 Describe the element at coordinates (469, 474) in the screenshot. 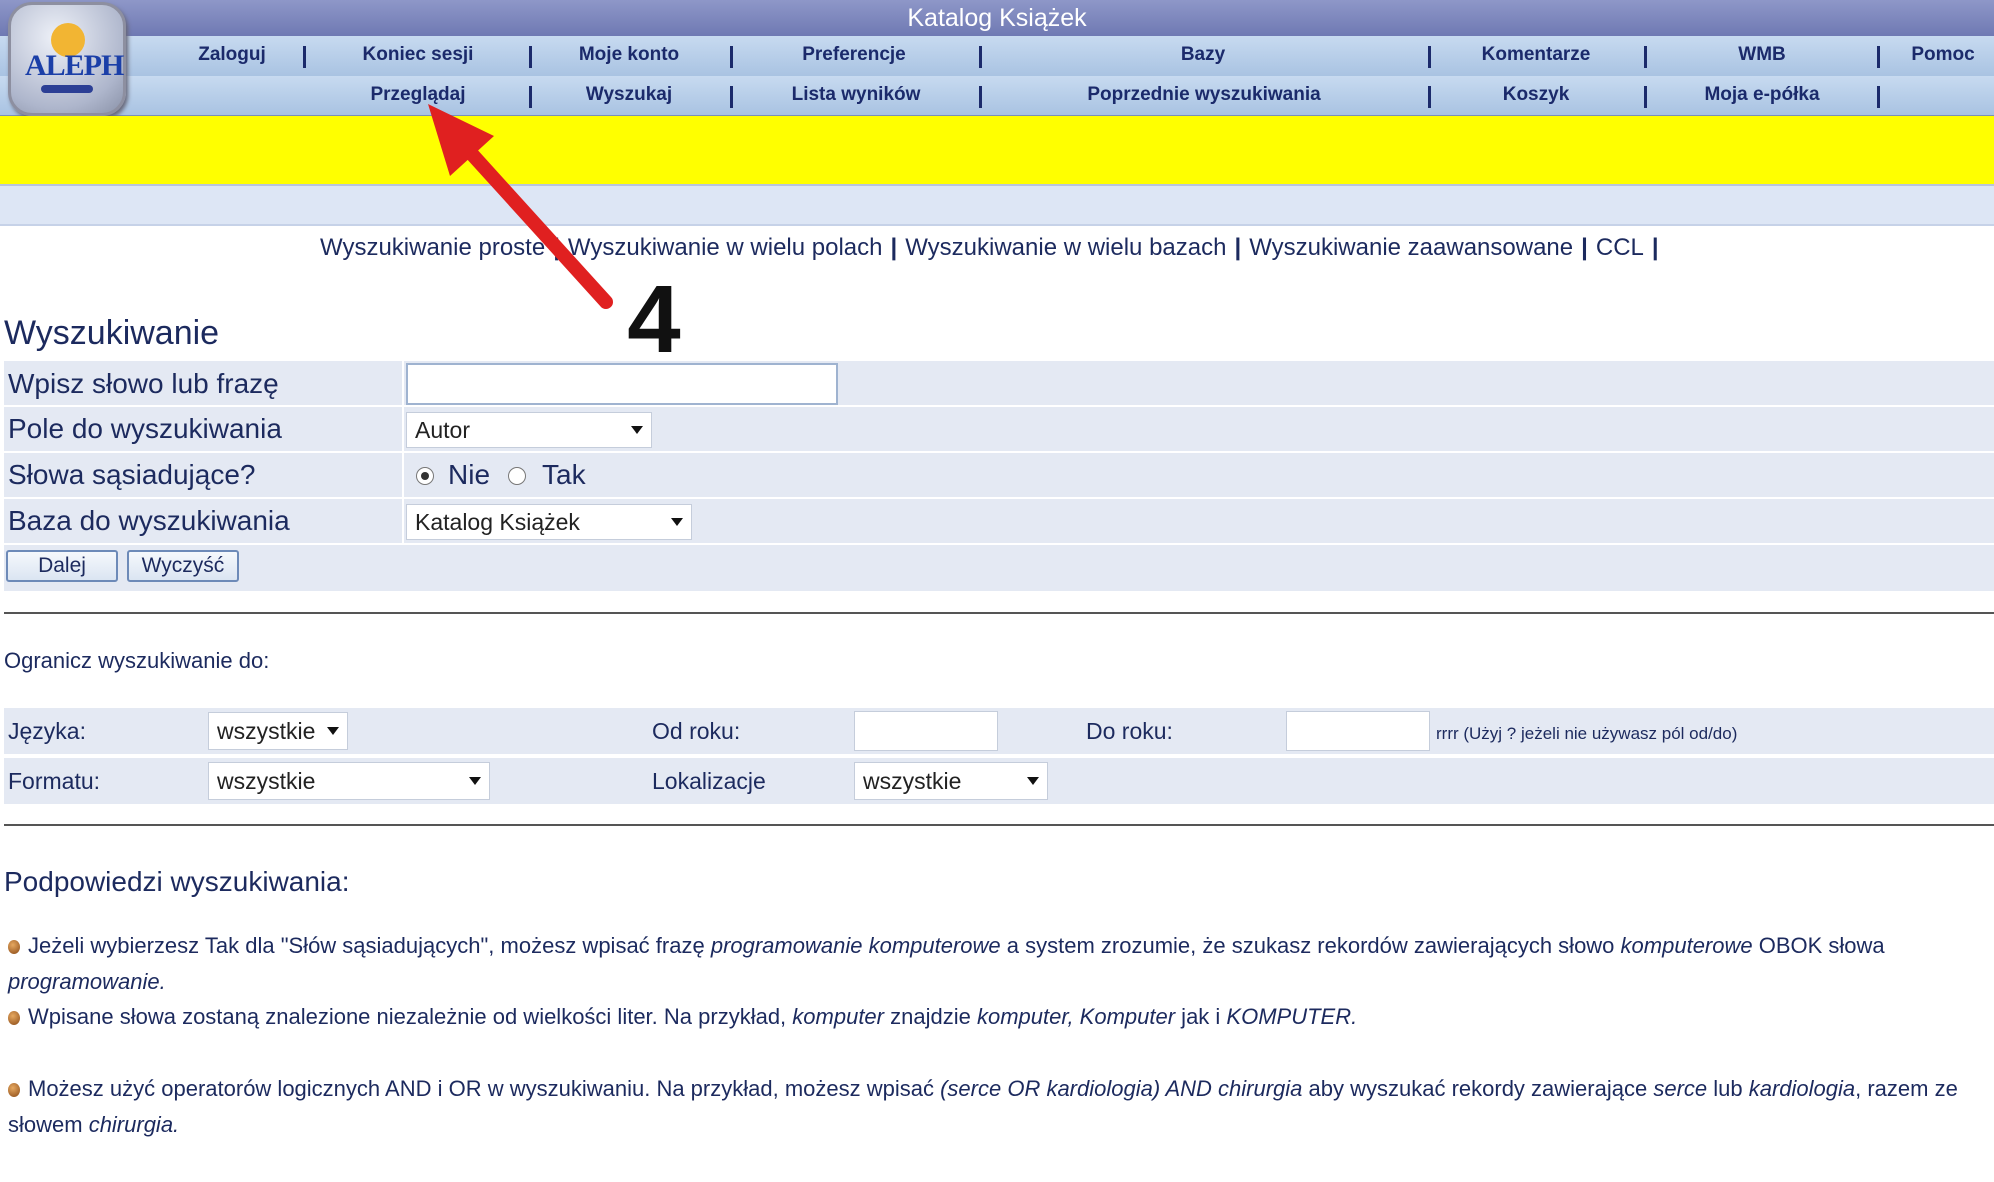

I see `adjacent-no-label: Nie` at that location.